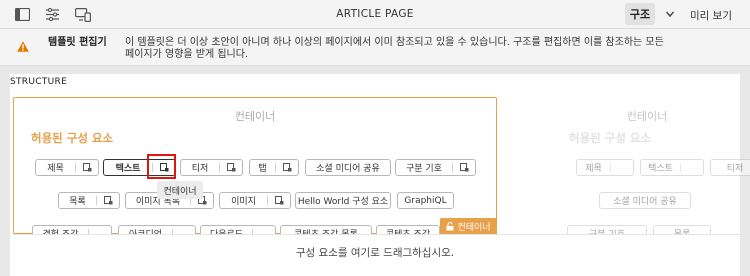  I want to click on structure-label: STRUCTURE, so click(39, 82).